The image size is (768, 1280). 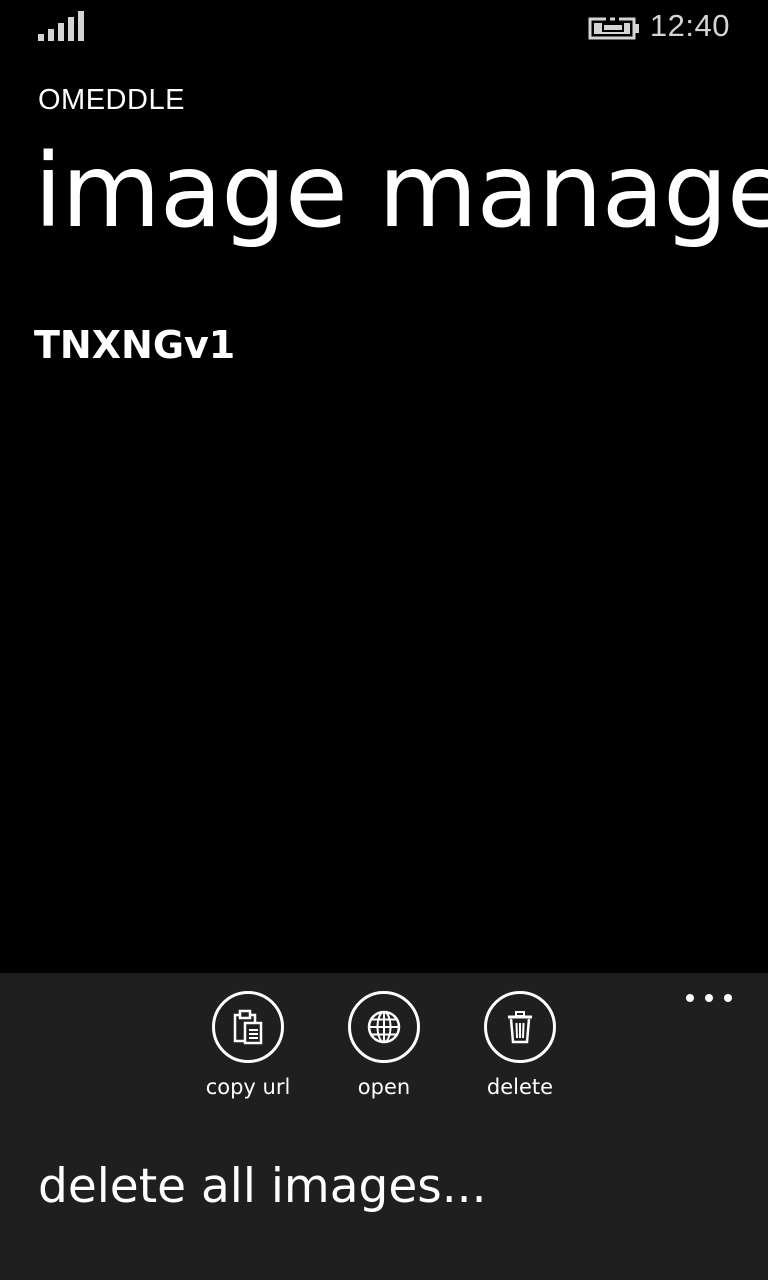 What do you see at coordinates (613, 27) in the screenshot?
I see `battery-charging-icon` at bounding box center [613, 27].